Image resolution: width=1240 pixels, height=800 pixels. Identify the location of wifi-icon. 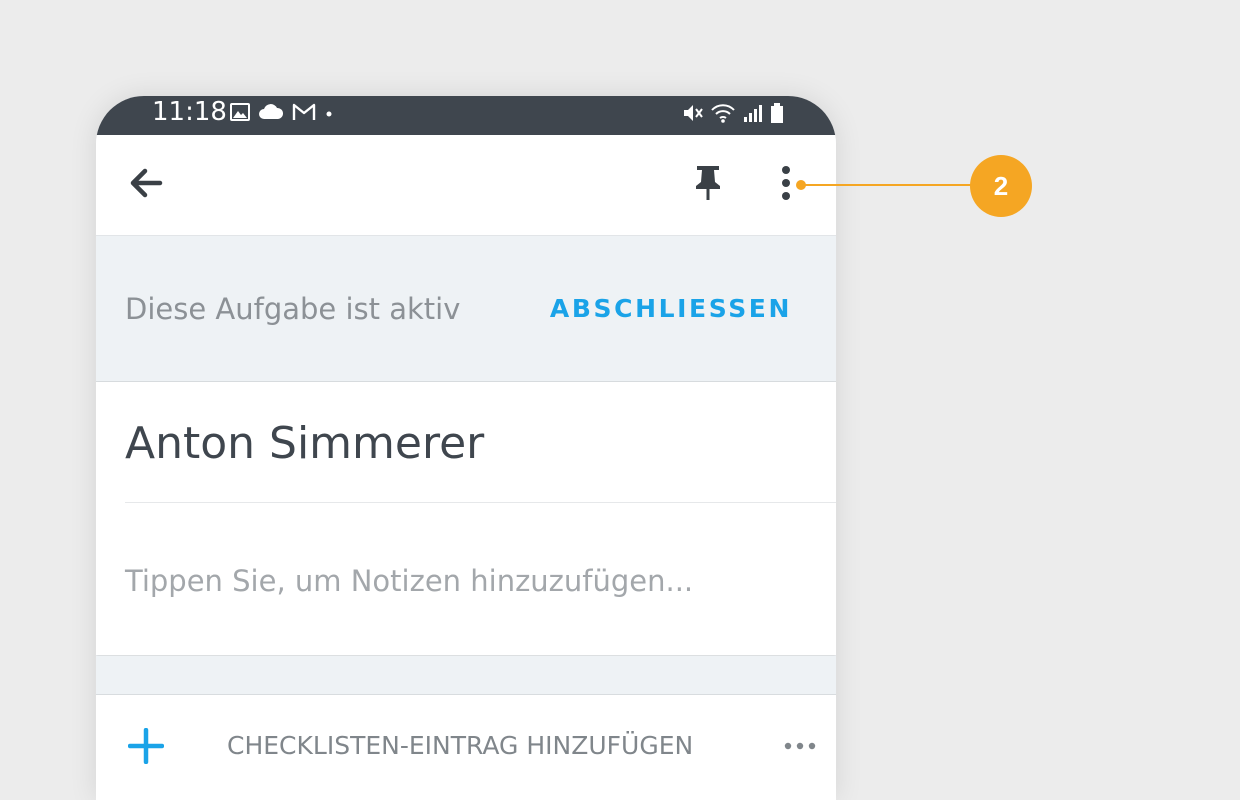
(723, 112).